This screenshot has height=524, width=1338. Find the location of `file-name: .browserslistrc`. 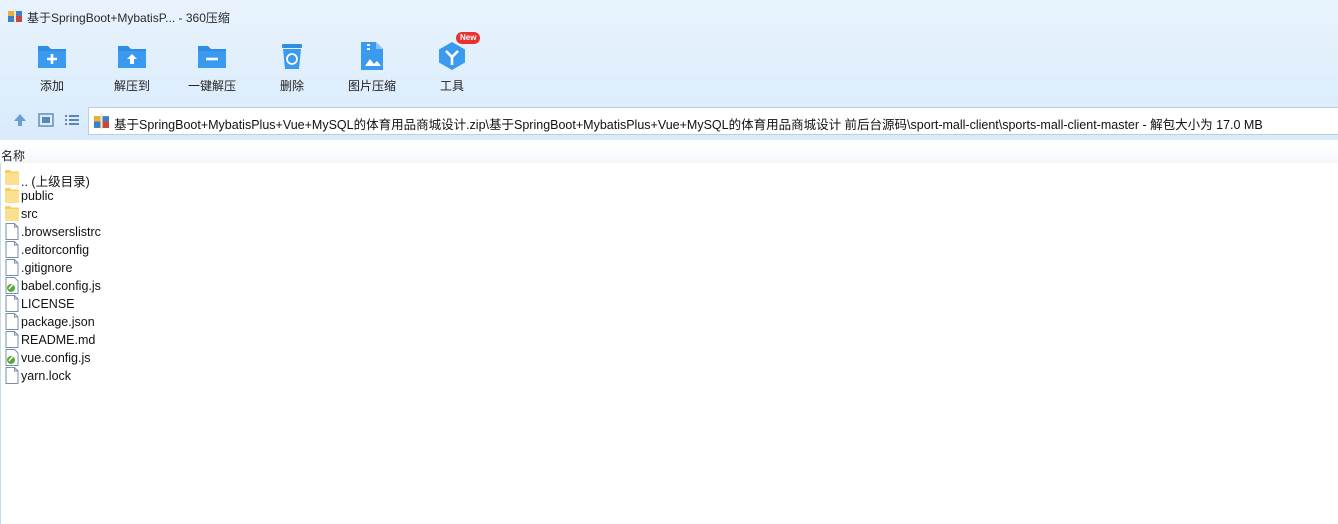

file-name: .browserslistrc is located at coordinates (61, 232).